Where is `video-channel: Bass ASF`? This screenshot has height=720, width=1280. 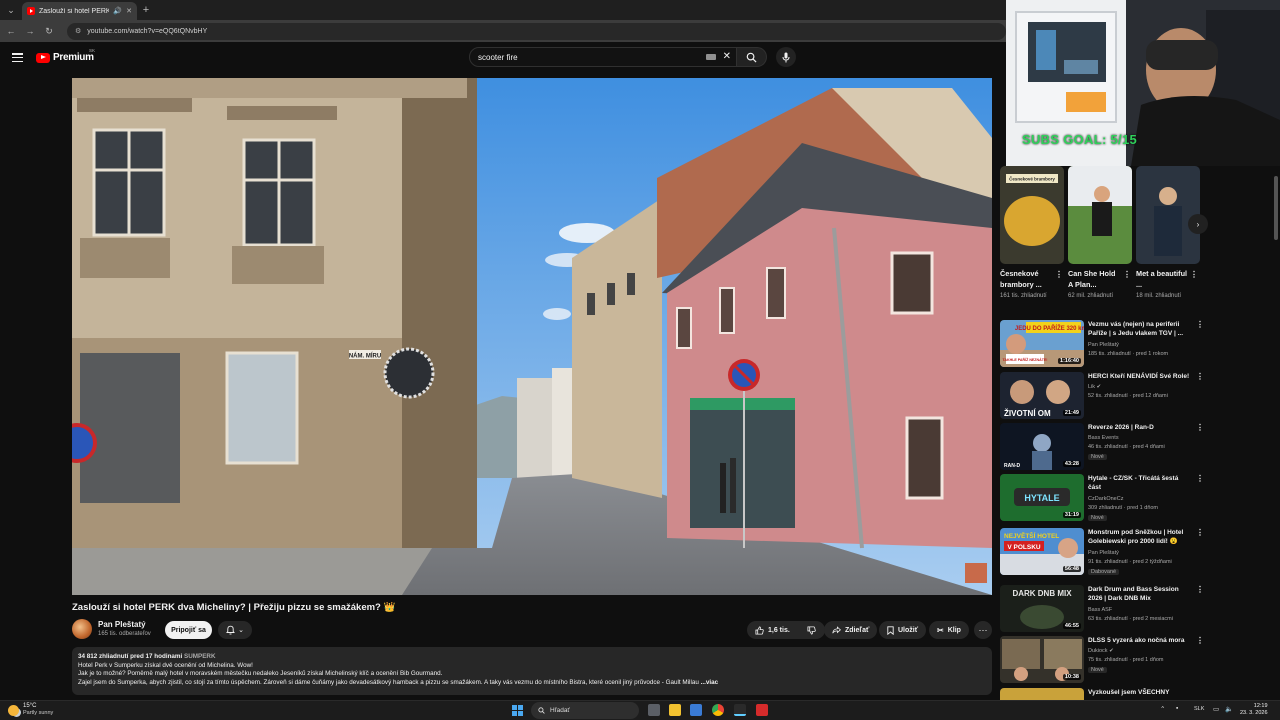
video-channel: Bass ASF is located at coordinates (1100, 610).